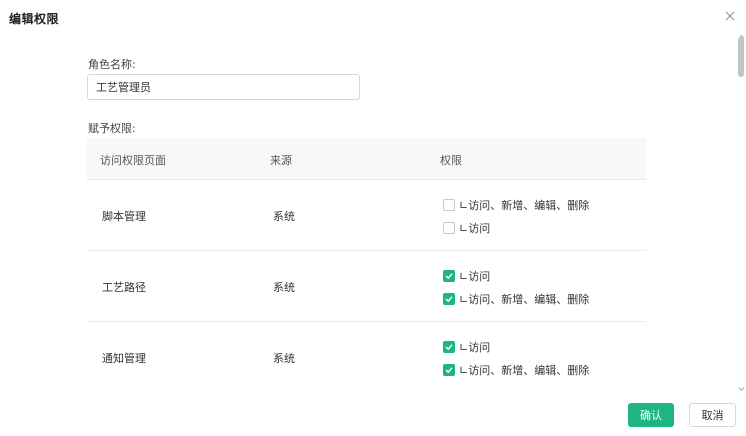  I want to click on page-cell: 脚本管理, so click(124, 216).